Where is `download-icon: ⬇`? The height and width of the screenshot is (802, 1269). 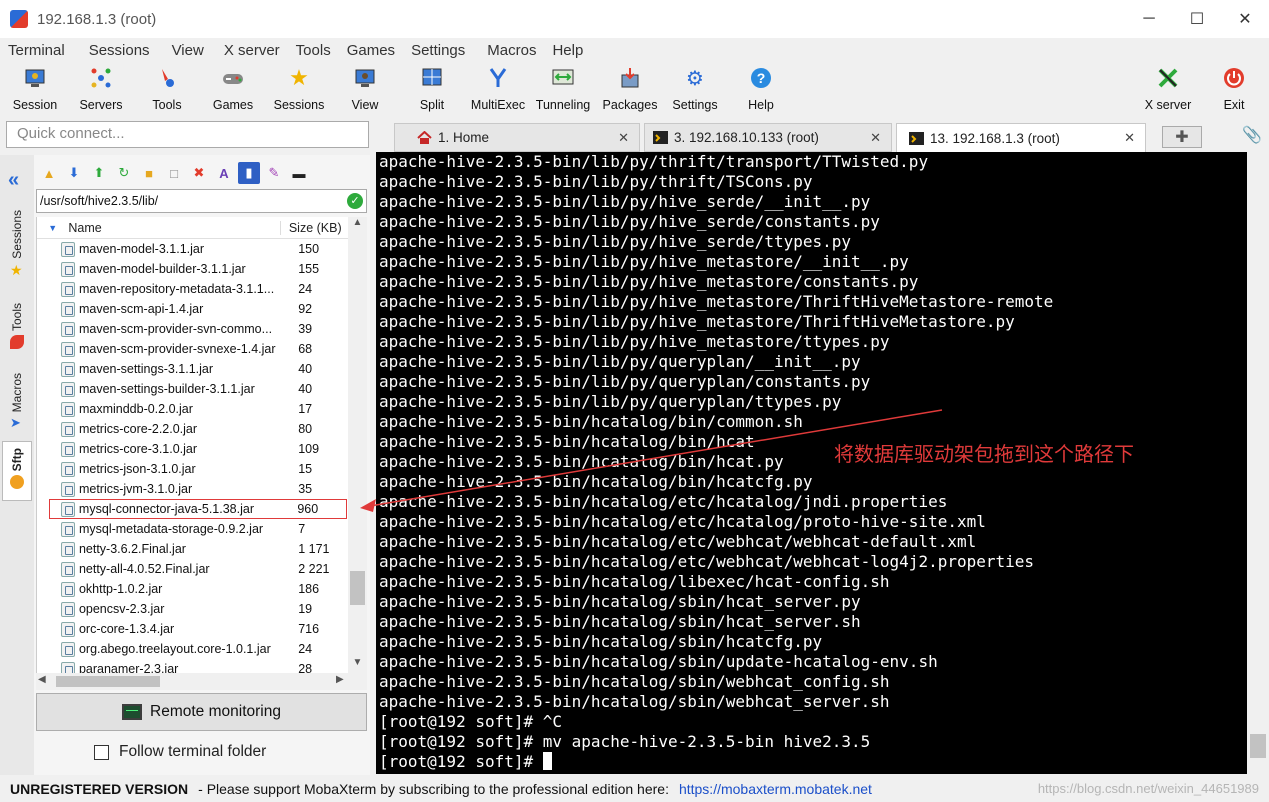 download-icon: ⬇ is located at coordinates (74, 173).